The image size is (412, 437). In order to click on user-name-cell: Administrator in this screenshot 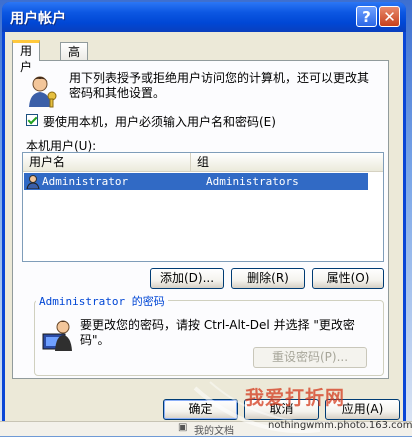, I will do `click(85, 181)`.